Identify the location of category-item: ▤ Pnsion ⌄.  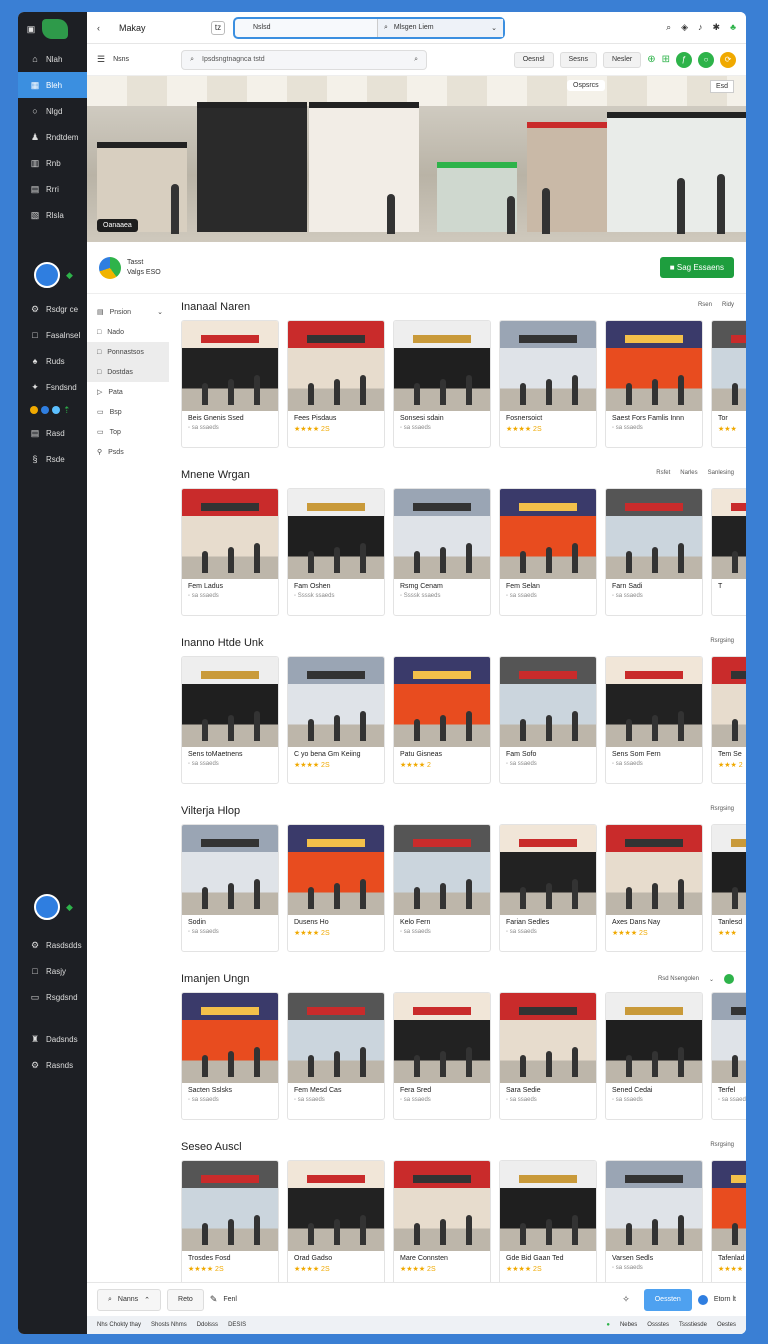
(128, 312).